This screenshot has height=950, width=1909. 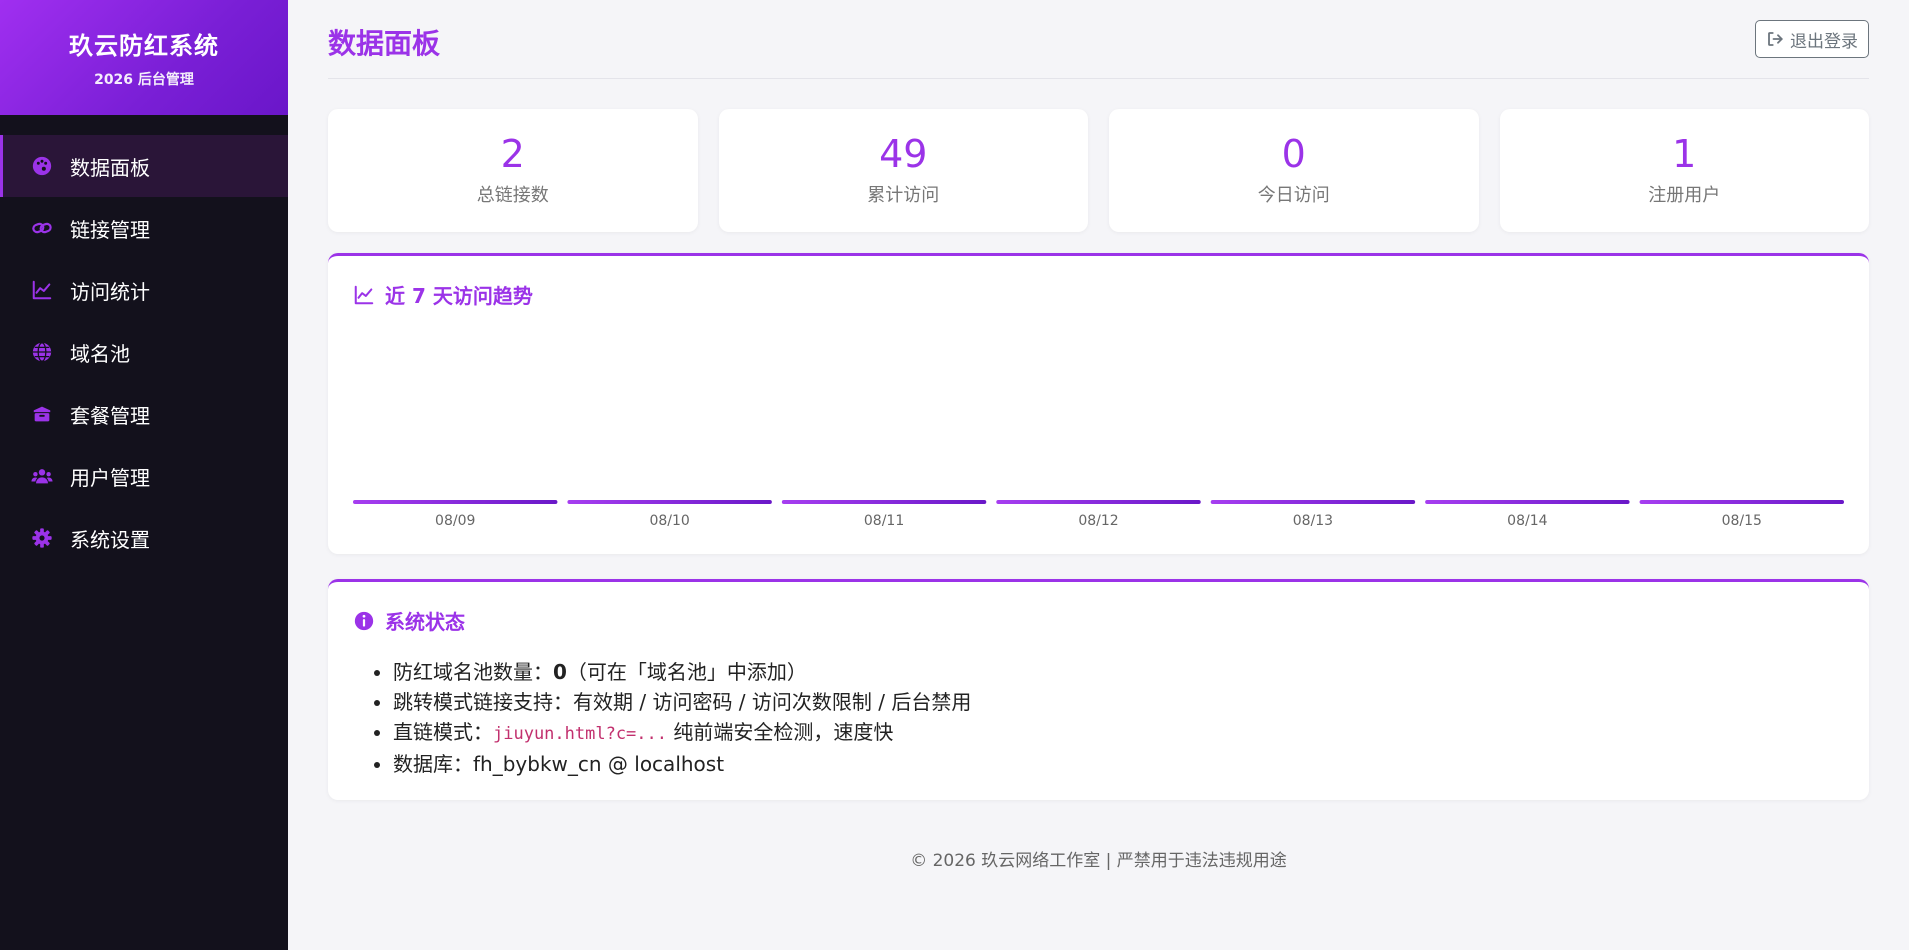 I want to click on status-text: 直链模式：, so click(x=443, y=732).